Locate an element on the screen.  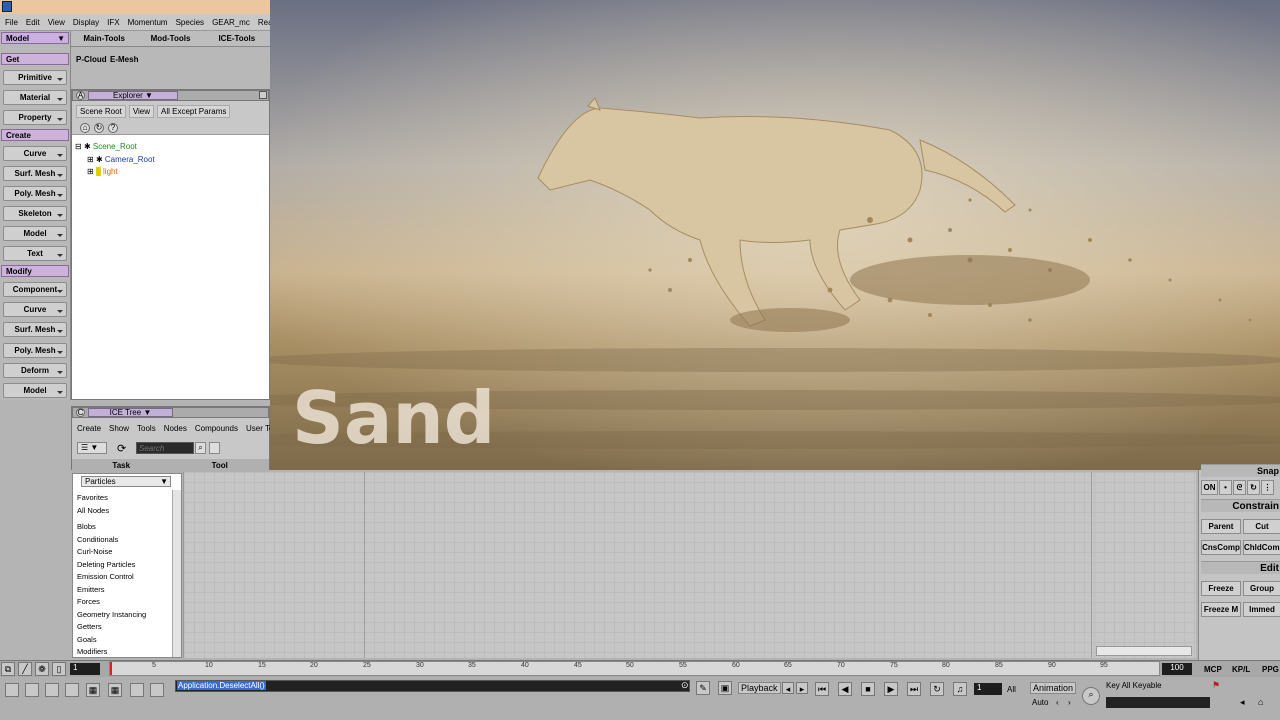
audio-icon: ♫ is located at coordinates (960, 689).